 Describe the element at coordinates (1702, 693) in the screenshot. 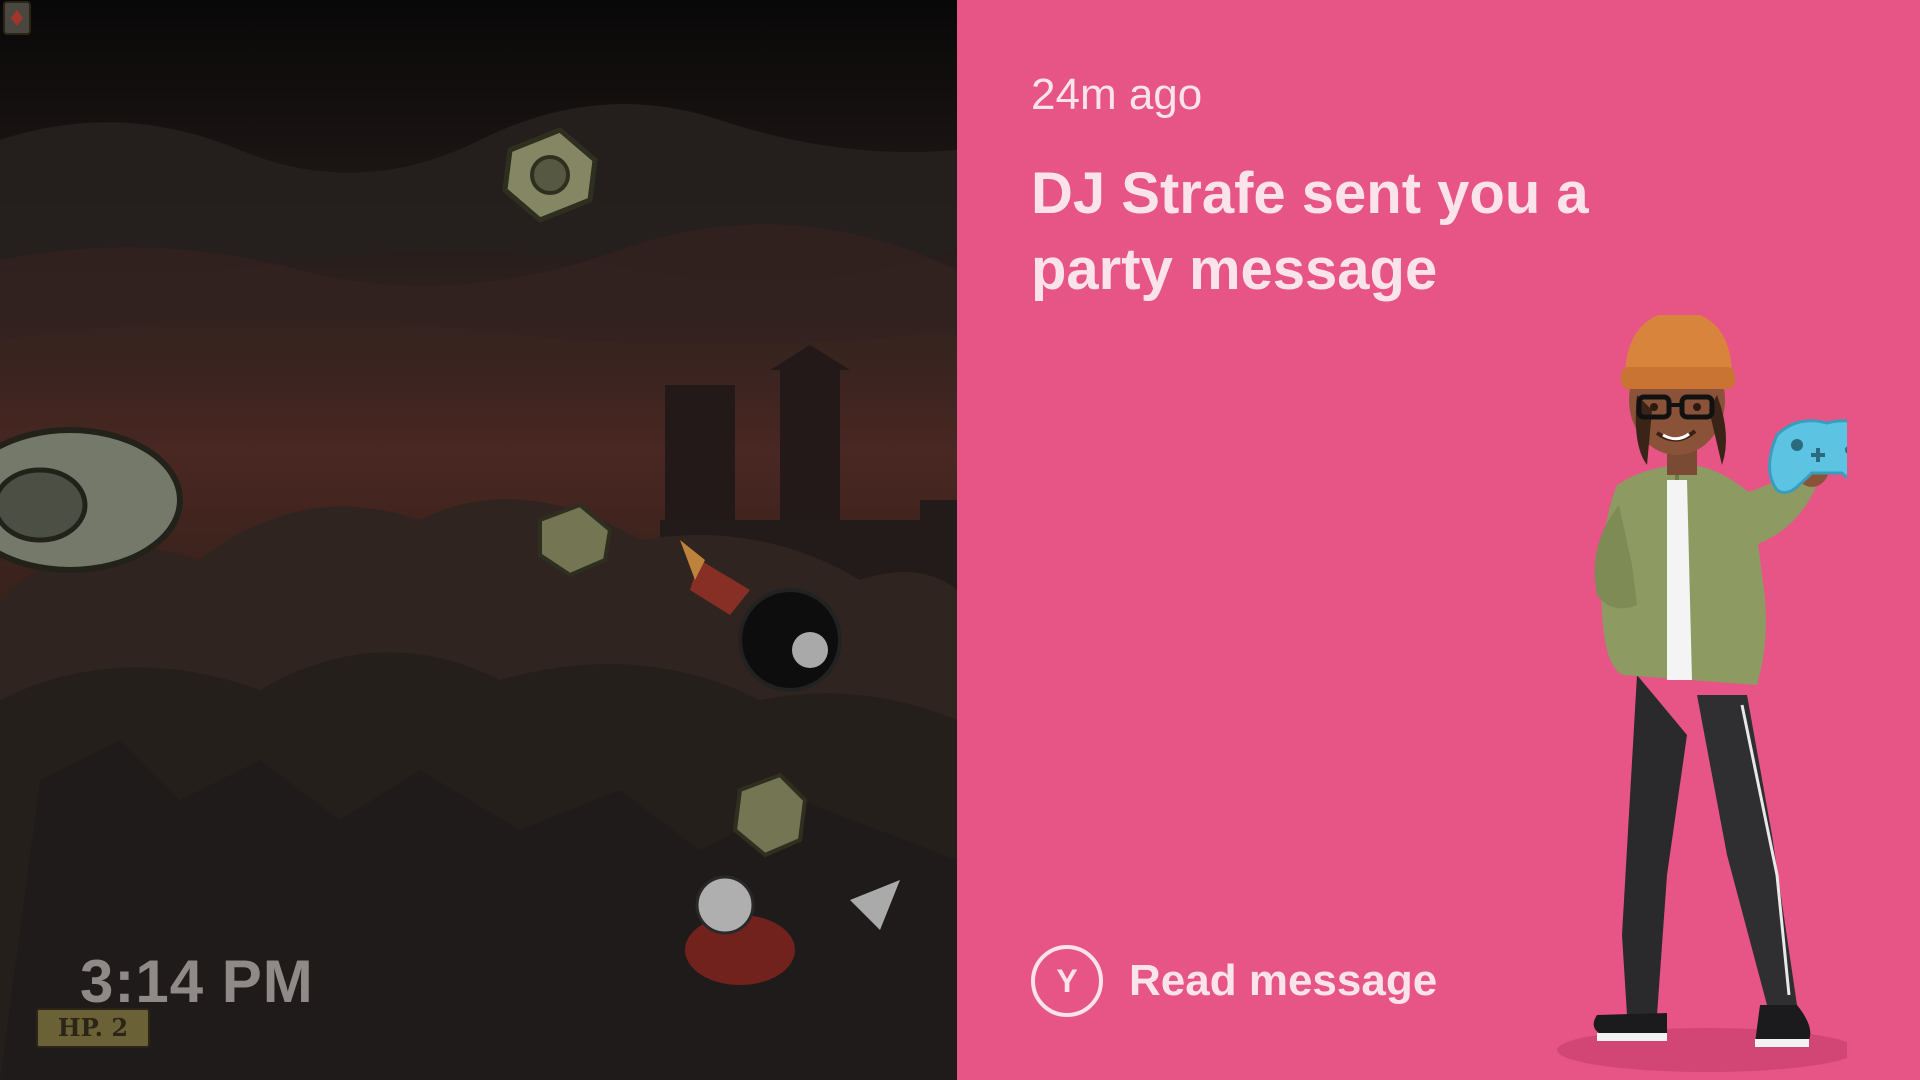

I see `avatar-icon` at that location.